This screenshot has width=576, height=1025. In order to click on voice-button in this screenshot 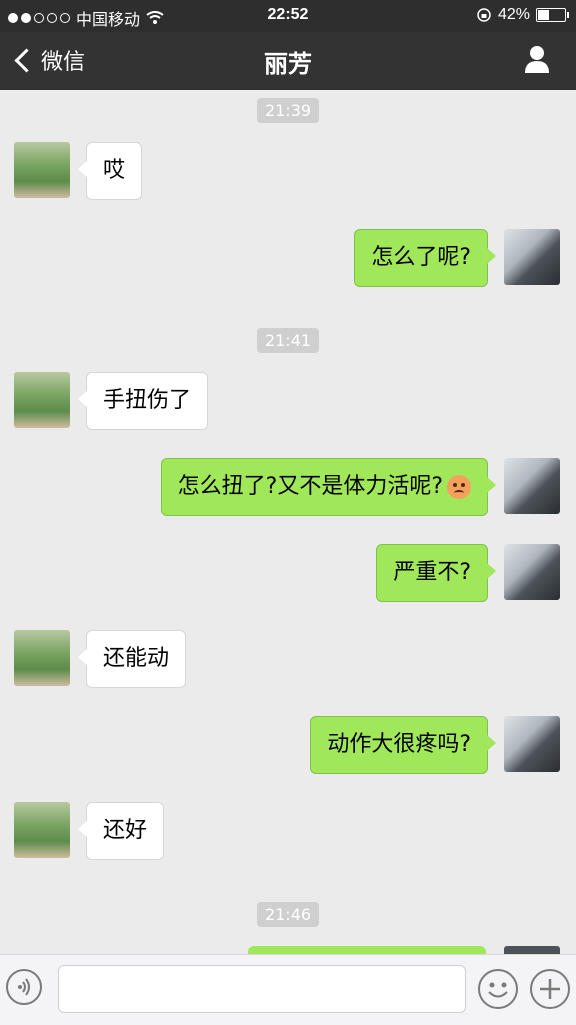, I will do `click(24, 987)`.